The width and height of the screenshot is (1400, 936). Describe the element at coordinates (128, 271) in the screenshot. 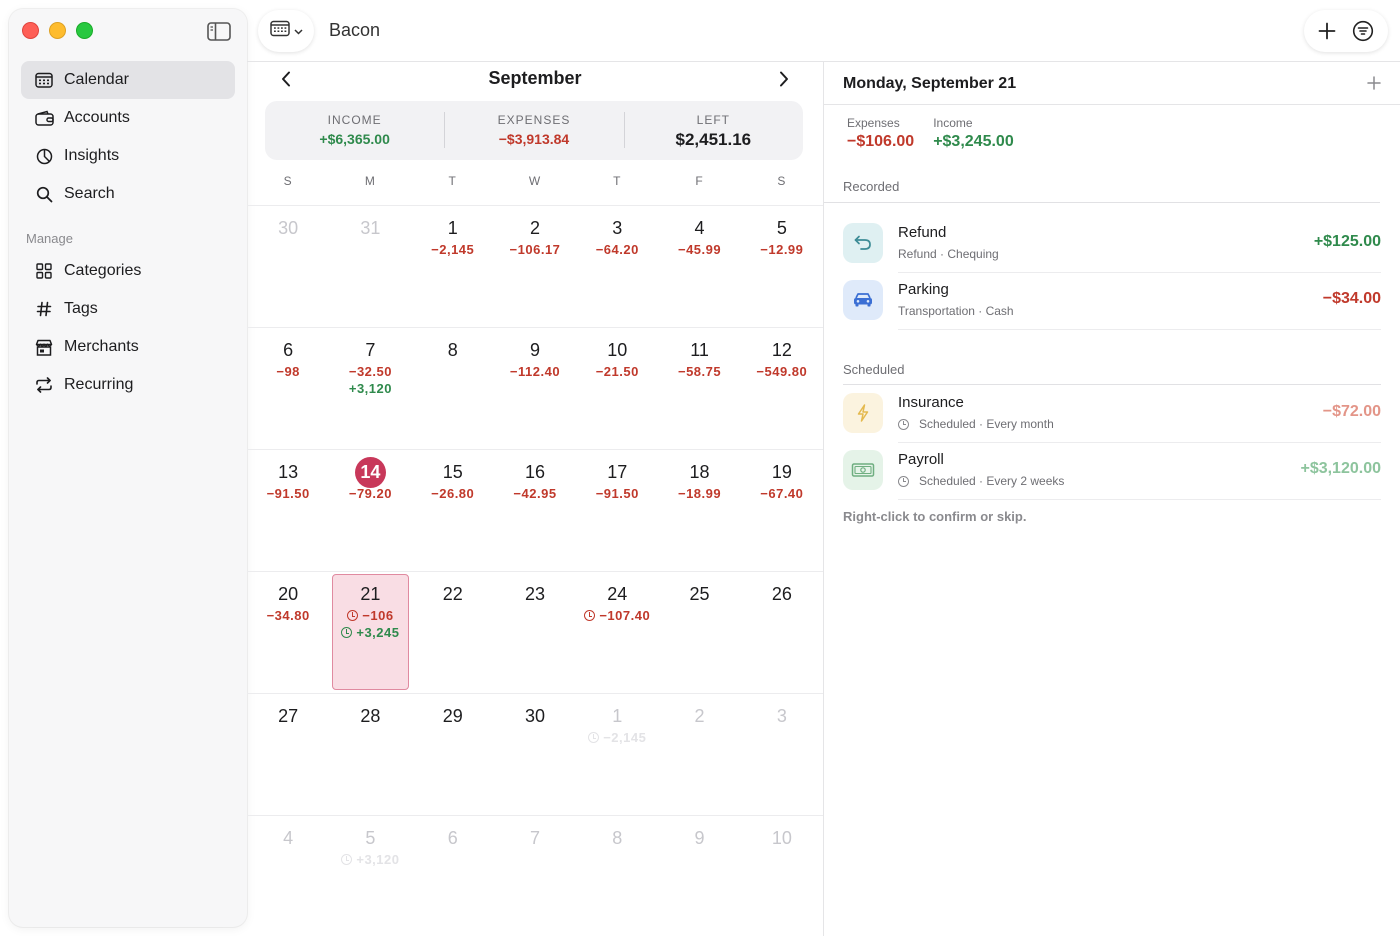

I see `sidebar-item-categories: Categories` at that location.